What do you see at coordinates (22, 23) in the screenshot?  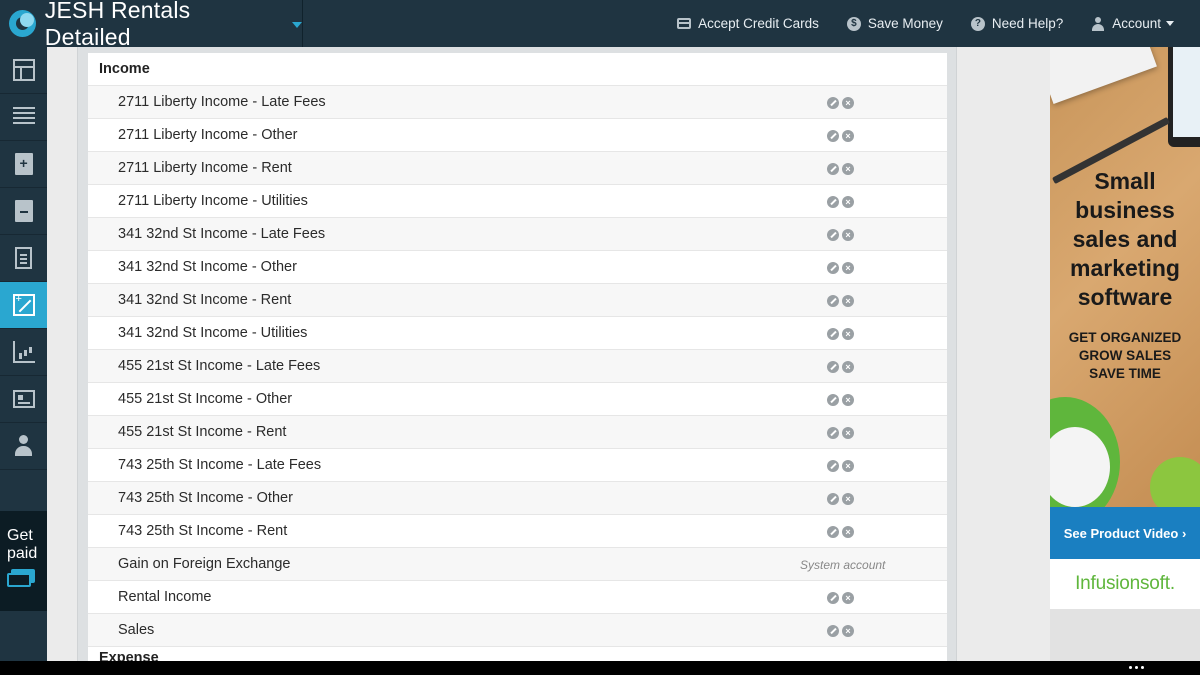 I see `wave-logo-icon` at bounding box center [22, 23].